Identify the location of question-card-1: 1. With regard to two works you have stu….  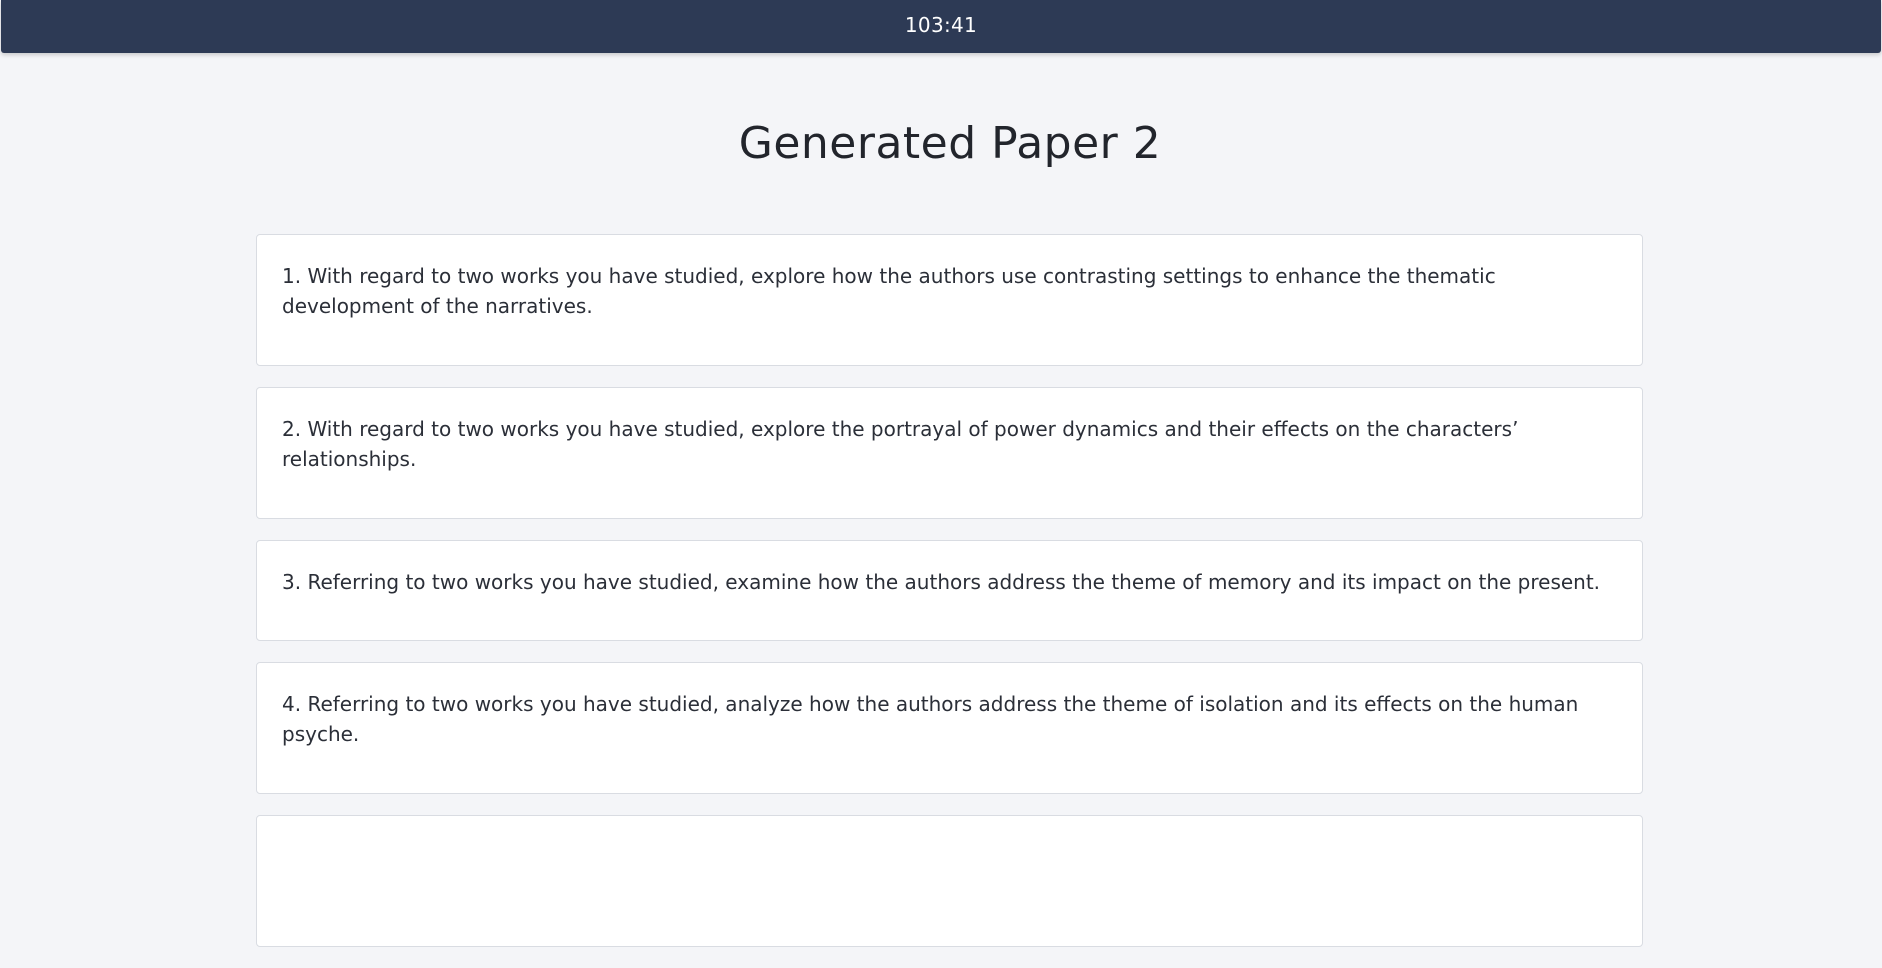
(949, 300).